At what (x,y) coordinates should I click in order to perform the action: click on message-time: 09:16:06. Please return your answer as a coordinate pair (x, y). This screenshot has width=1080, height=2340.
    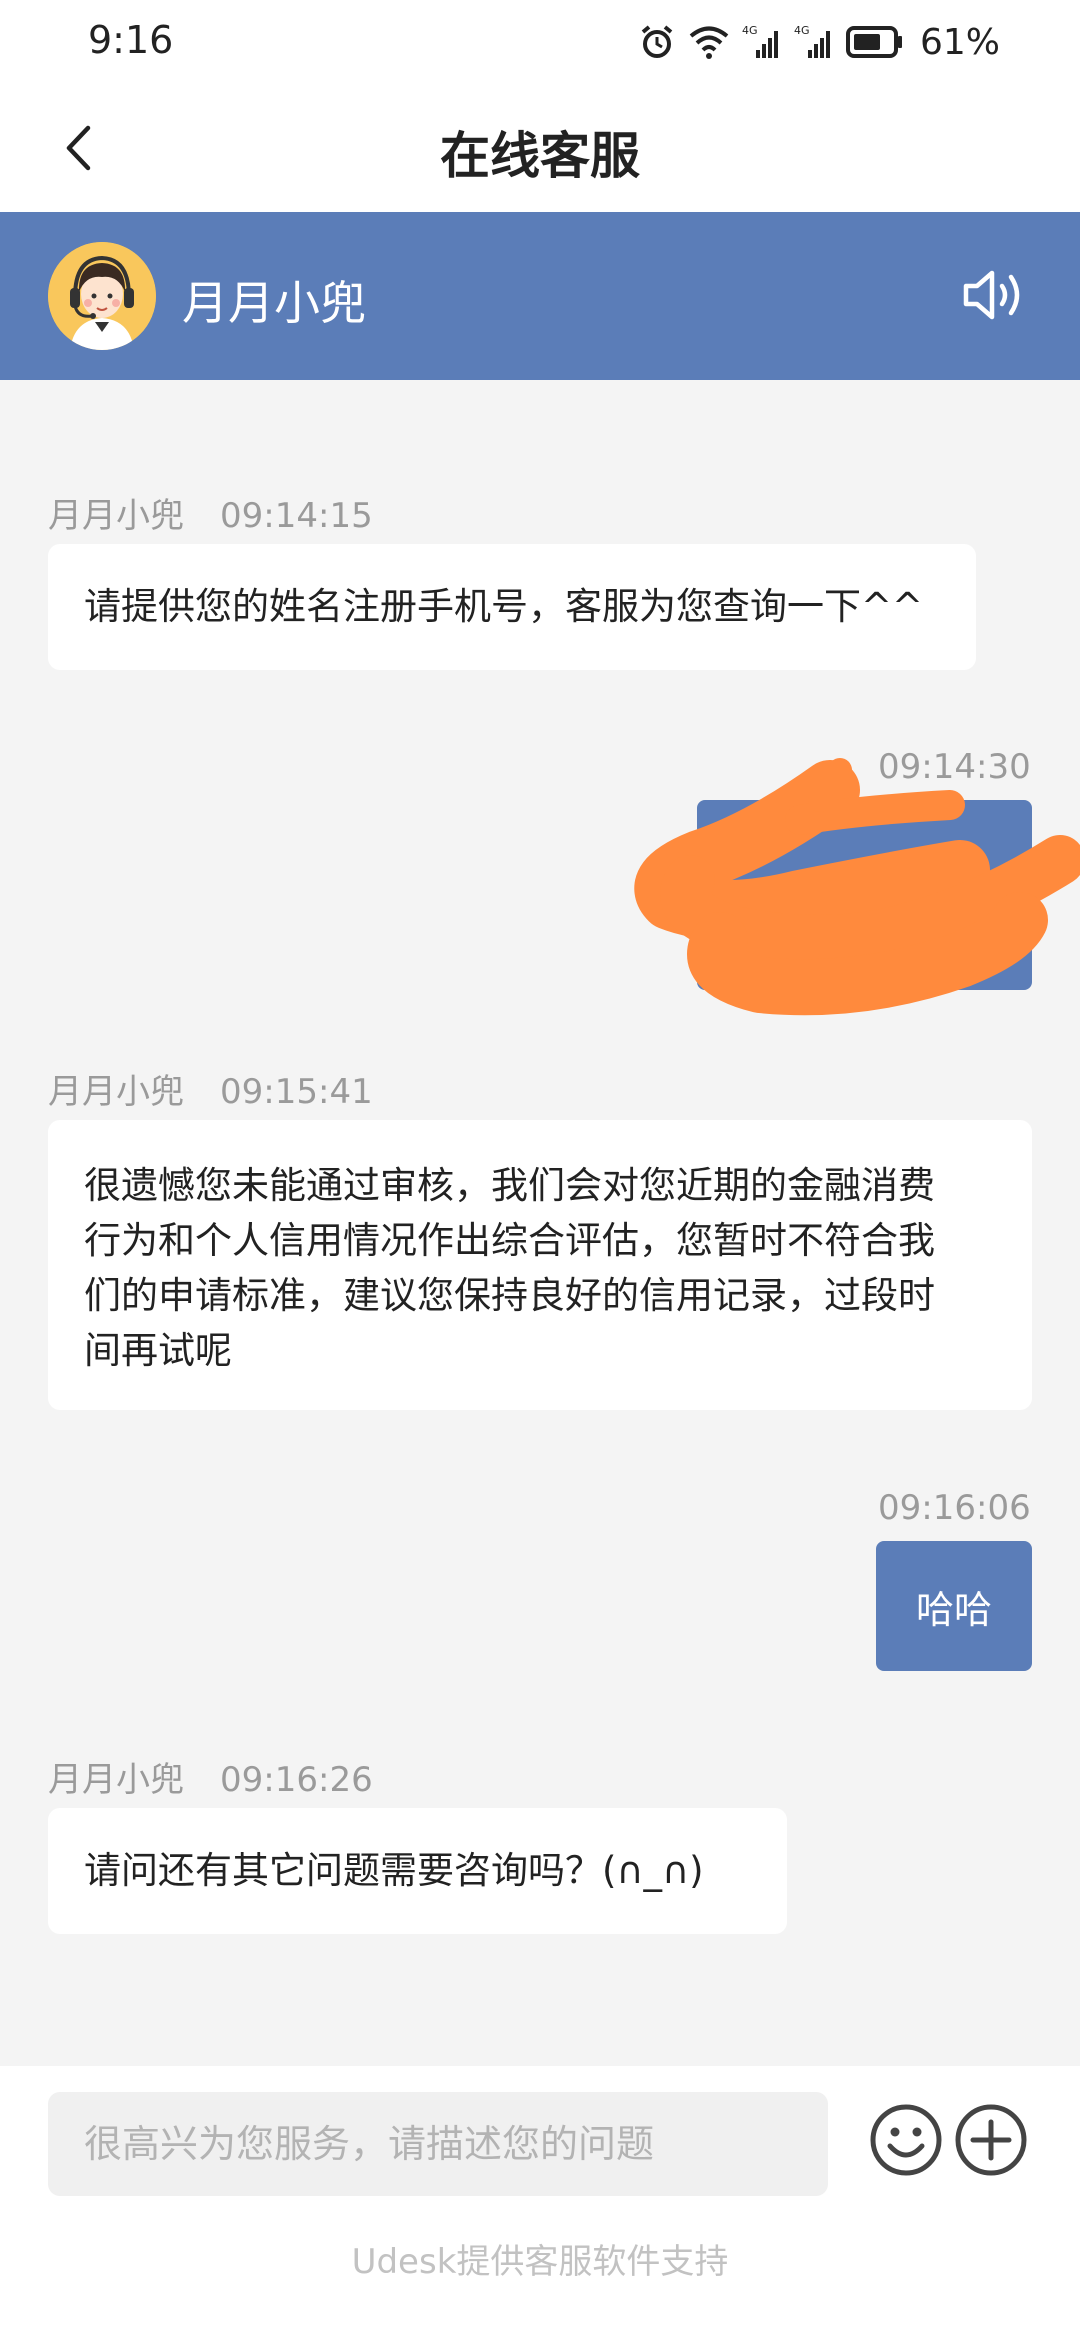
    Looking at the image, I should click on (954, 1508).